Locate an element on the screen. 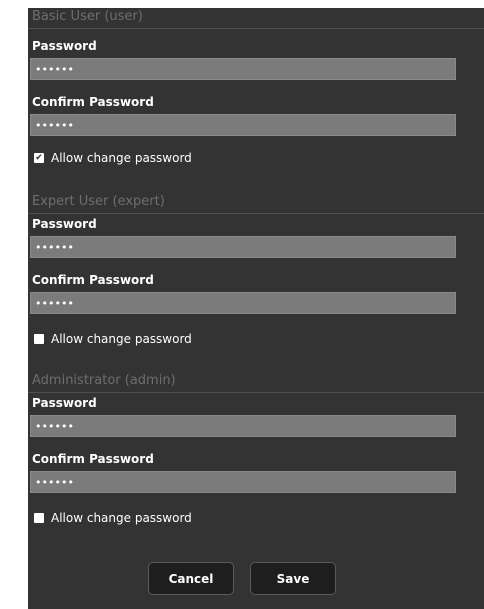 The width and height of the screenshot is (484, 609). section-header: Administrator (admin) is located at coordinates (256, 382).